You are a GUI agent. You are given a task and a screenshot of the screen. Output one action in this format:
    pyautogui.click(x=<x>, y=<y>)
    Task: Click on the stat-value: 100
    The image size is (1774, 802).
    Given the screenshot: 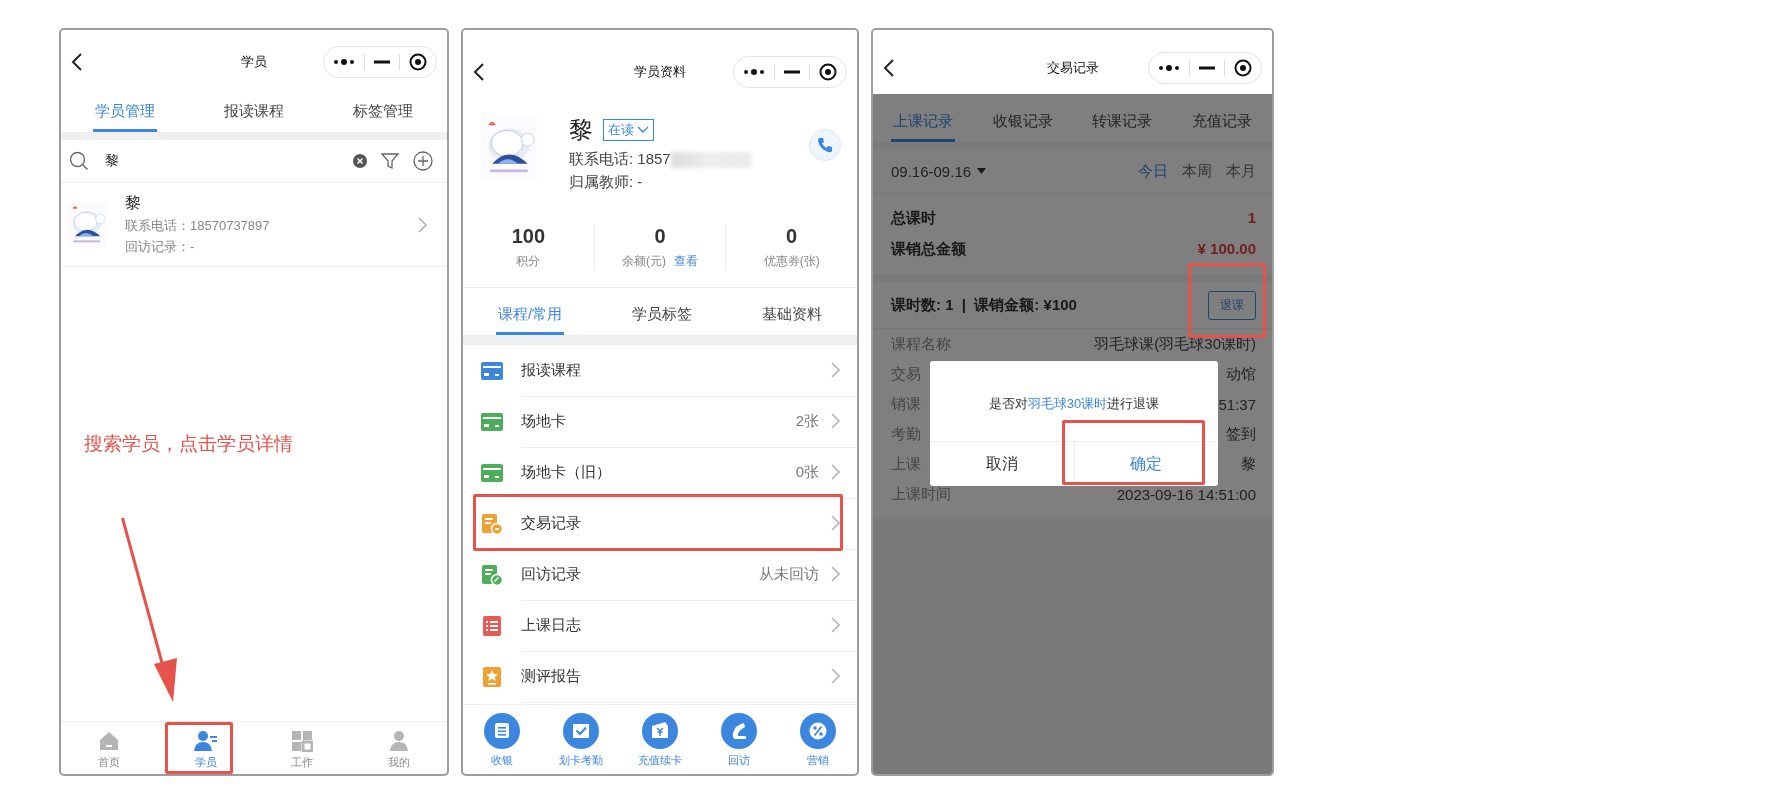 What is the action you would take?
    pyautogui.click(x=528, y=236)
    